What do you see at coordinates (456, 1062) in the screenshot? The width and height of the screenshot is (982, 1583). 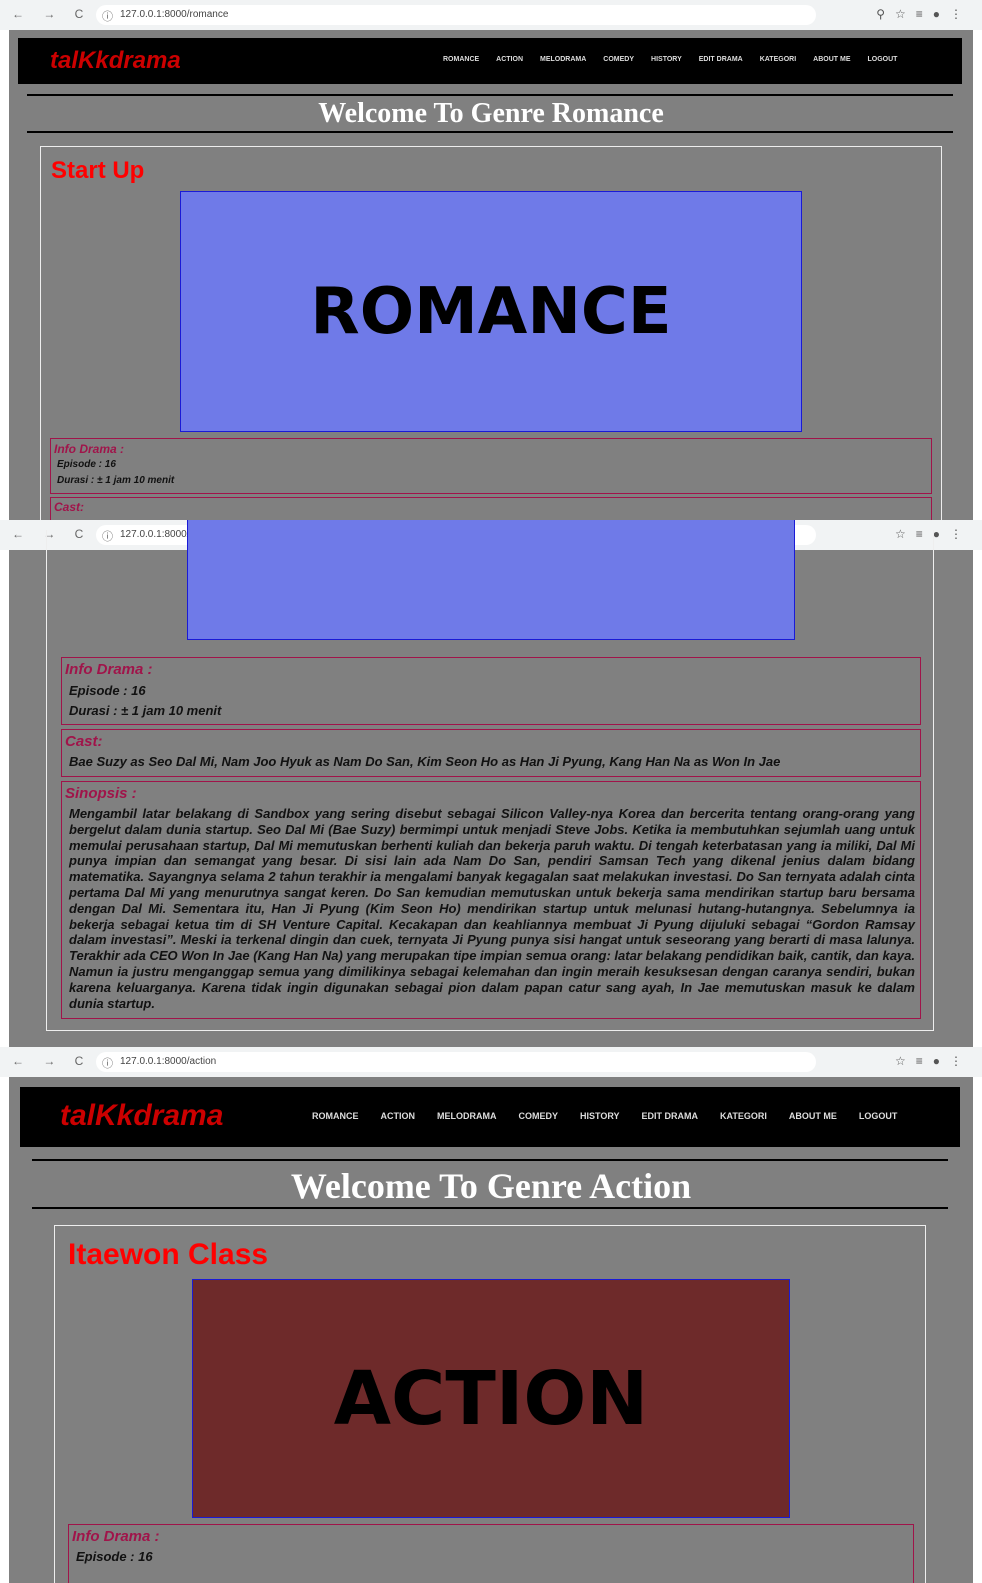 I see `address-bar: ⓘ 127.0.0.1:8000/action` at bounding box center [456, 1062].